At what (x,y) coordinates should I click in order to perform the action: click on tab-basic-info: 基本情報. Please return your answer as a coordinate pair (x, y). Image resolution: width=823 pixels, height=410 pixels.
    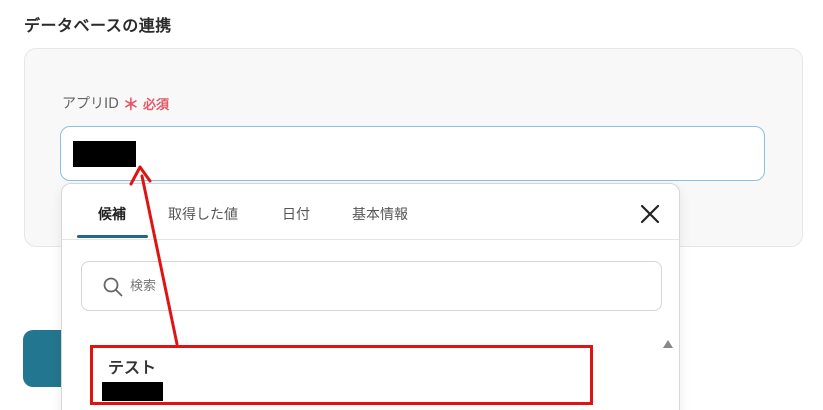
    Looking at the image, I should click on (380, 214).